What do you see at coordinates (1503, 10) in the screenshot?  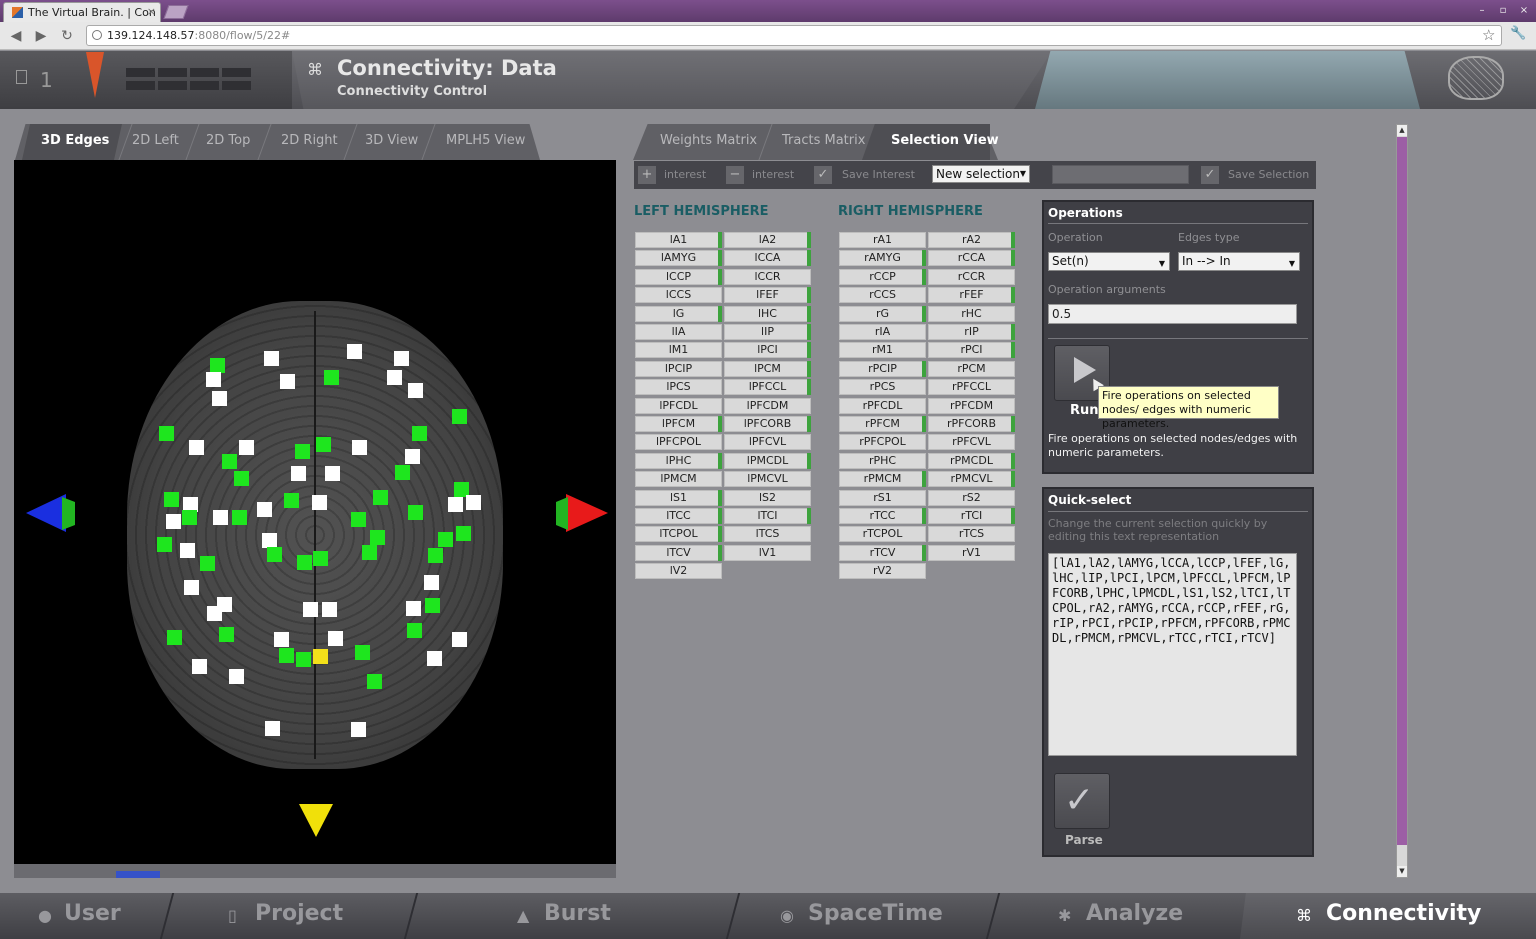 I see `window-restore-button: ▫` at bounding box center [1503, 10].